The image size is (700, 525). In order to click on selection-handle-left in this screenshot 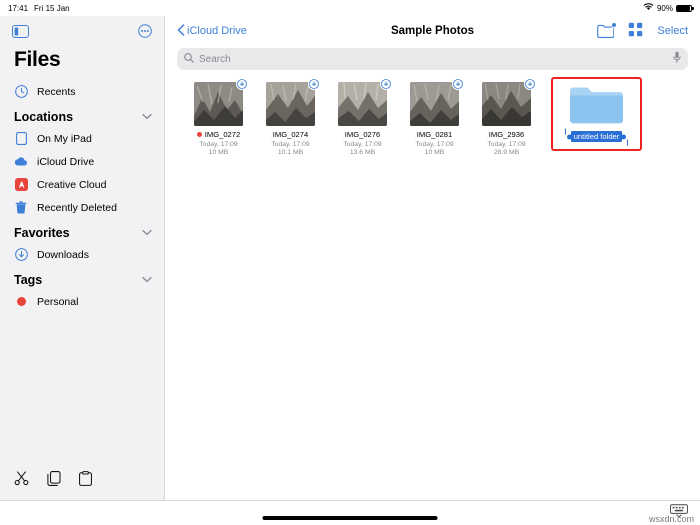, I will do `click(568, 133)`.